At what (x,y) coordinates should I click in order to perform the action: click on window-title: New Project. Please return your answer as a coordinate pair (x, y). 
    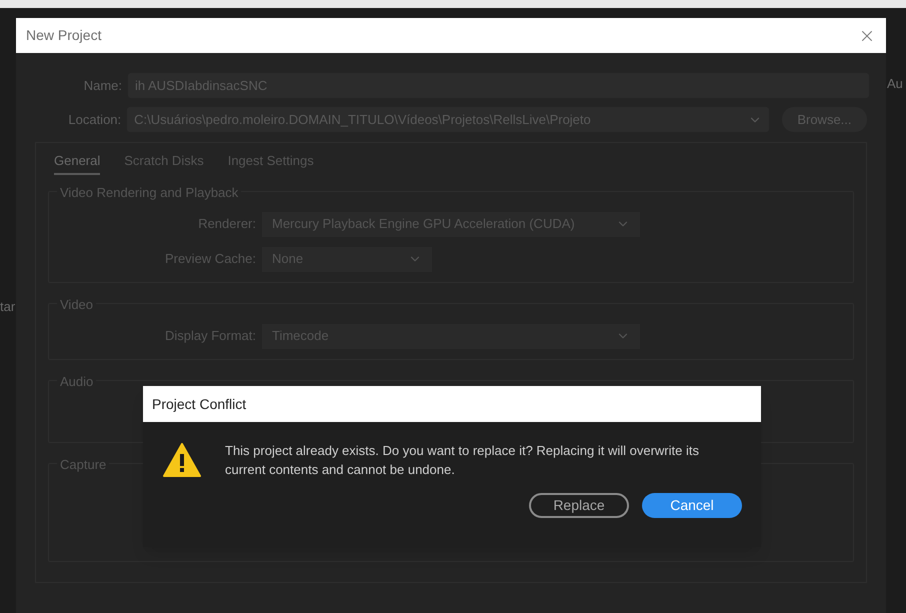
    Looking at the image, I should click on (64, 35).